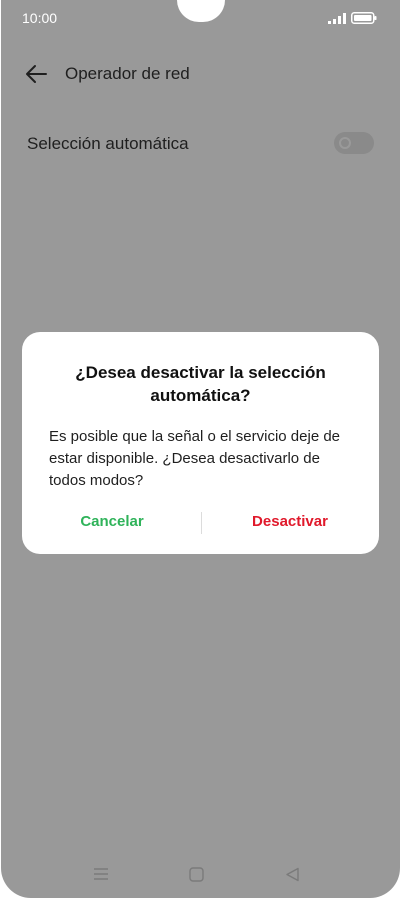 The image size is (401, 900). What do you see at coordinates (290, 522) in the screenshot?
I see `deactivate-button: Desactivar` at bounding box center [290, 522].